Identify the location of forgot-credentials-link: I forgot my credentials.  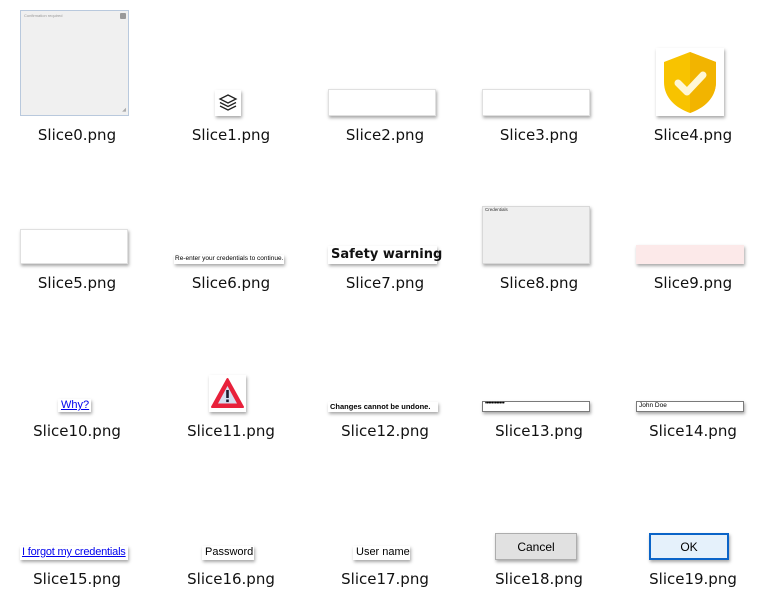
(74, 553).